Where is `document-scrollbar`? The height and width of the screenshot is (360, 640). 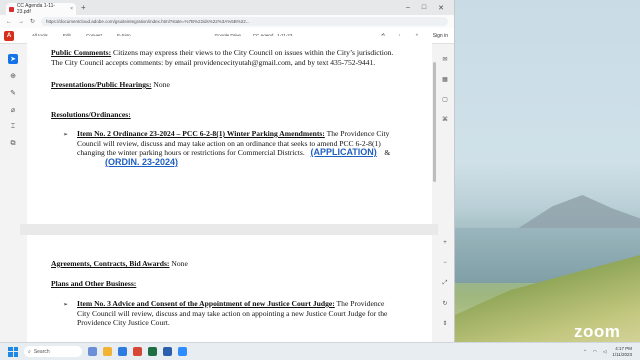
document-scrollbar is located at coordinates (434, 122).